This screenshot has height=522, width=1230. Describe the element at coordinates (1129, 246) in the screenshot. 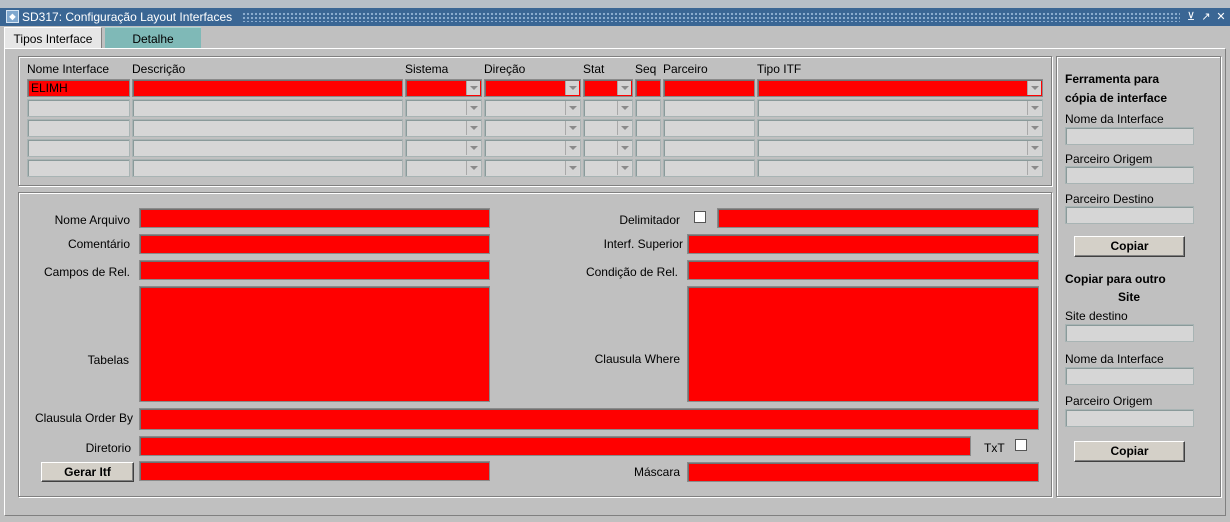

I see `copiar-interface-button: Copiar` at that location.